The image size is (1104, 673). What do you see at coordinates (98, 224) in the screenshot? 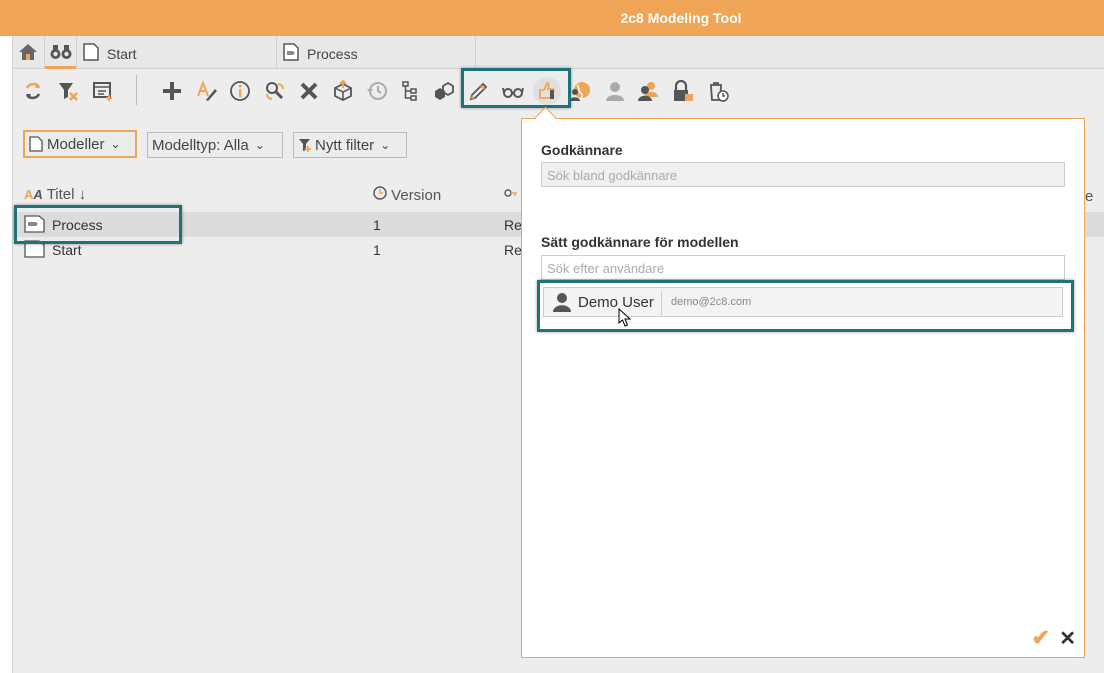
I see `highlight-process-row` at bounding box center [98, 224].